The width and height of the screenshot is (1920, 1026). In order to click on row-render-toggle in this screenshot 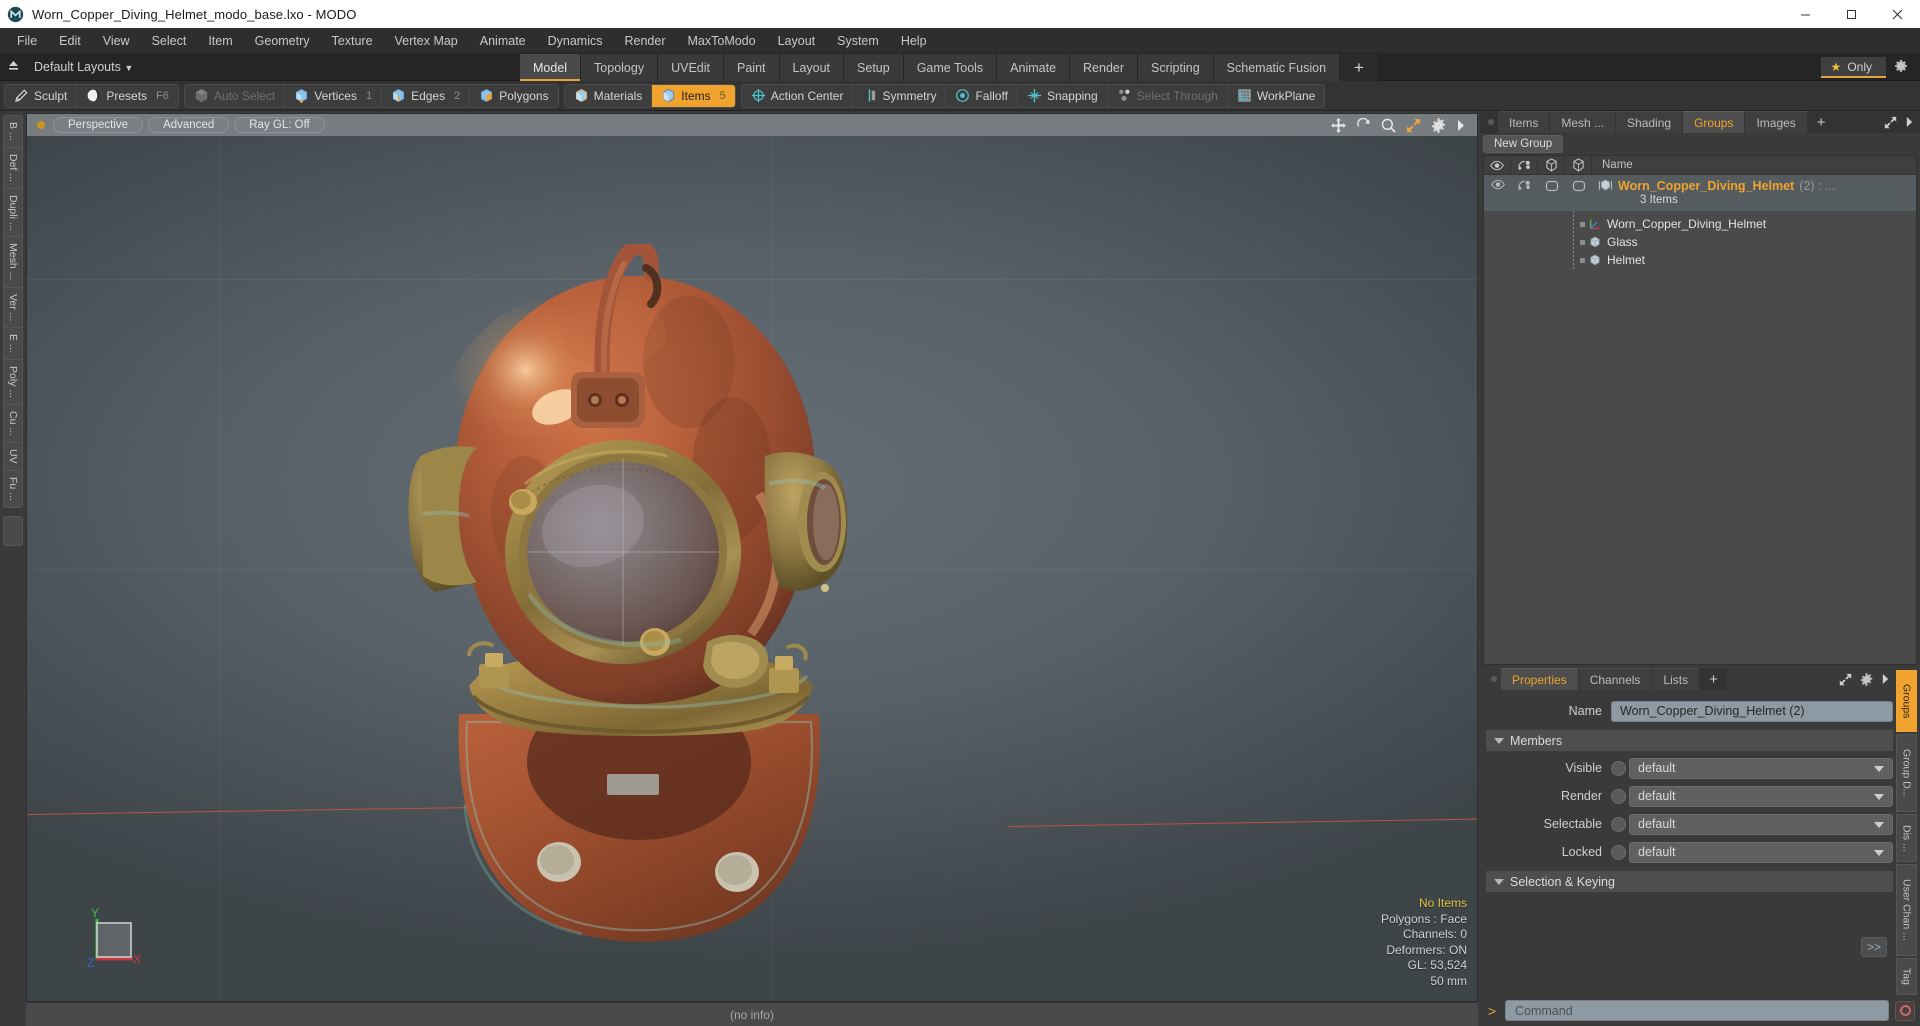, I will do `click(1524, 193)`.